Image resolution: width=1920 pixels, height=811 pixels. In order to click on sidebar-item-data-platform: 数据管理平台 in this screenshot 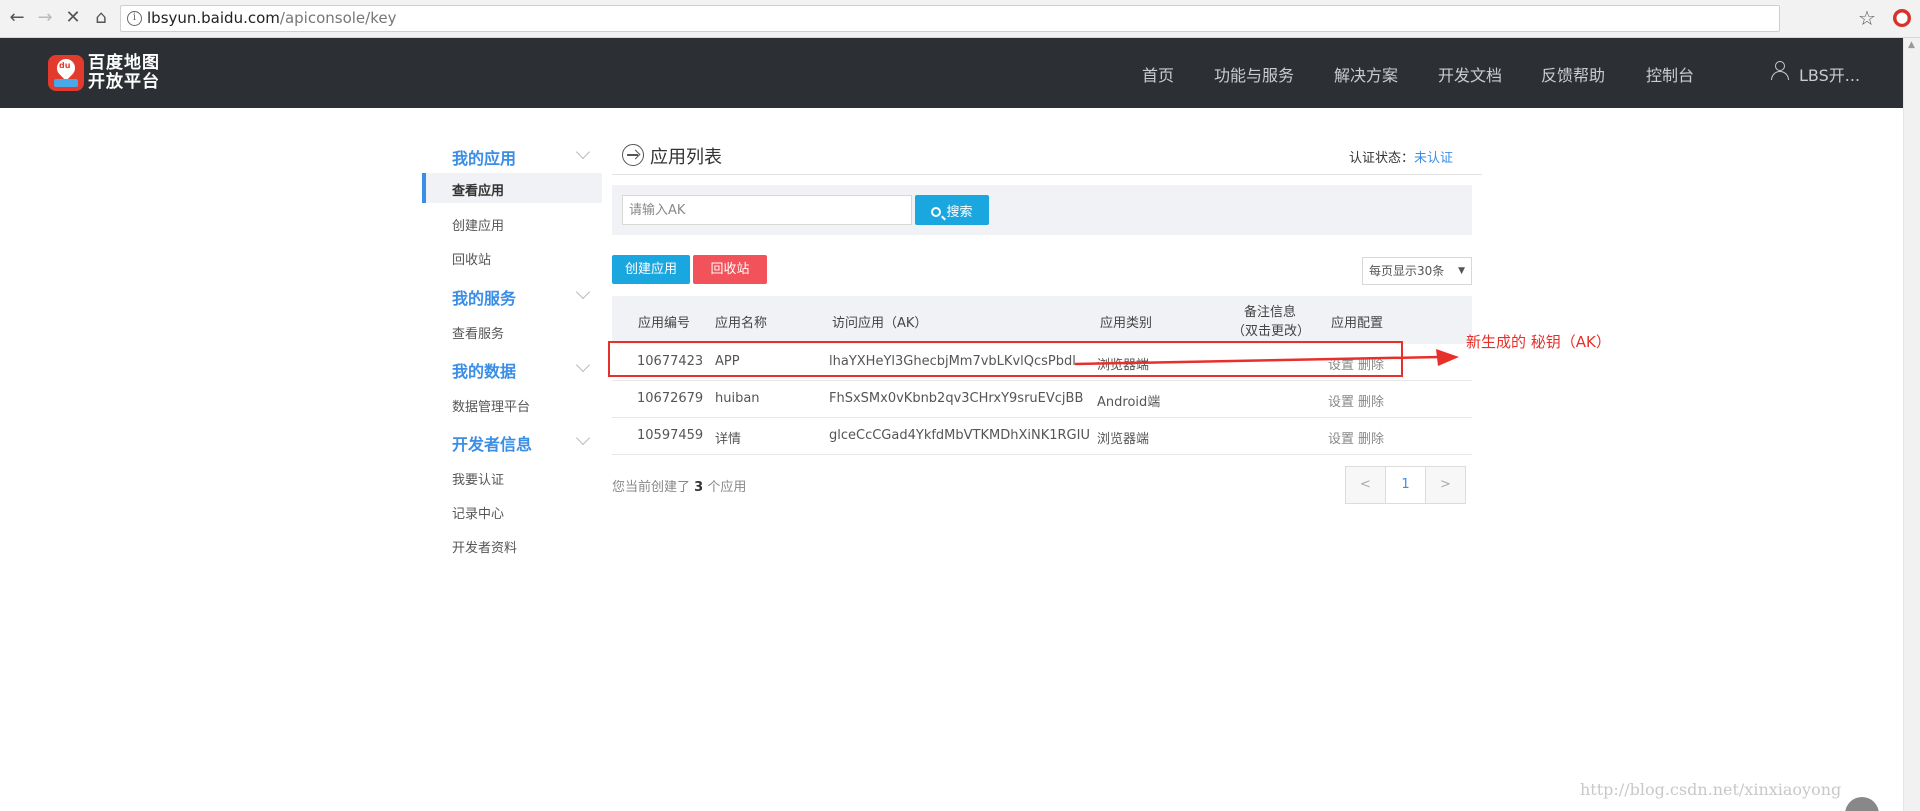, I will do `click(491, 405)`.